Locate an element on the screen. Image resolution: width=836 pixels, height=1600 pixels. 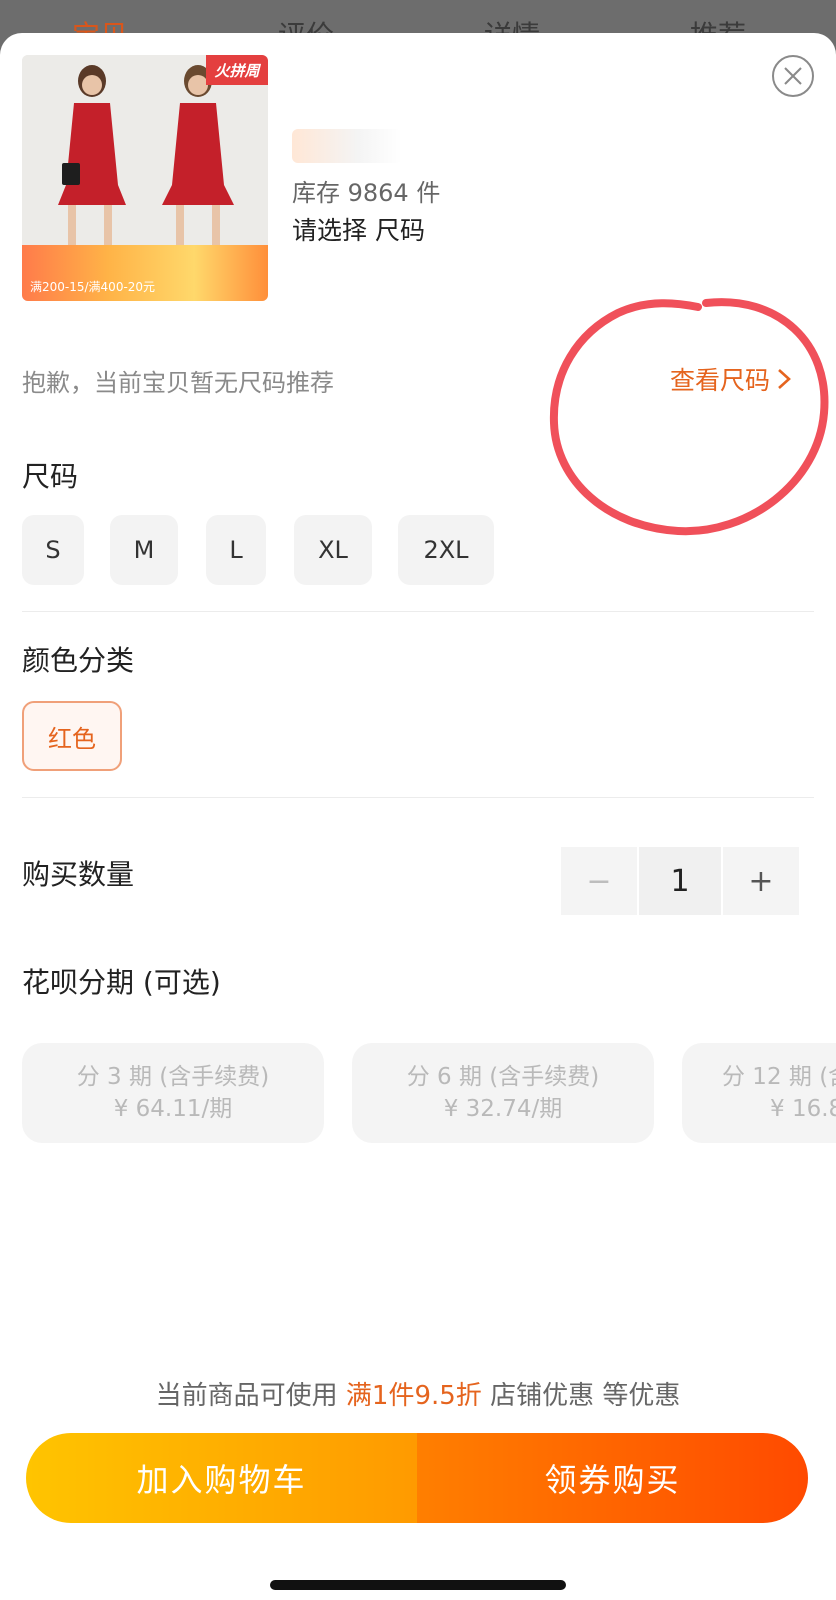
color-option-red: 红色 is located at coordinates (72, 736).